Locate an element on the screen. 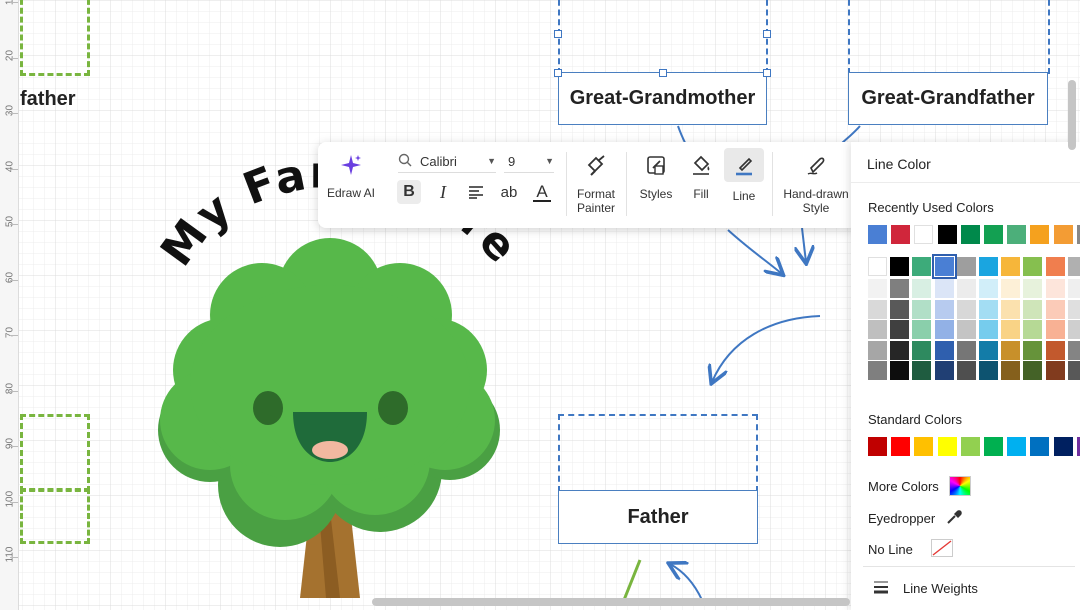 The image size is (1080, 610). hand-drawn-style-button: Hand-drawn Style is located at coordinates (816, 183).